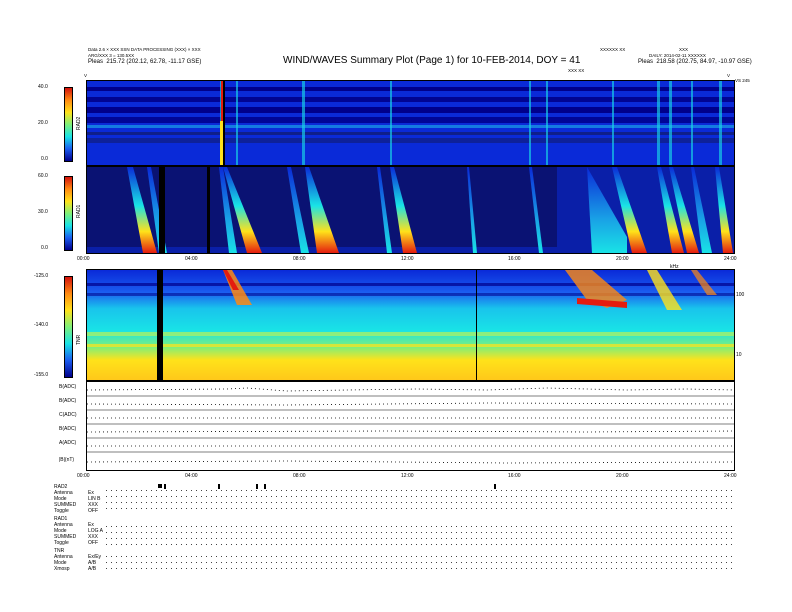  I want to click on header-left-line2: ARG/XXX 3 = 130.5XX, so click(111, 55).